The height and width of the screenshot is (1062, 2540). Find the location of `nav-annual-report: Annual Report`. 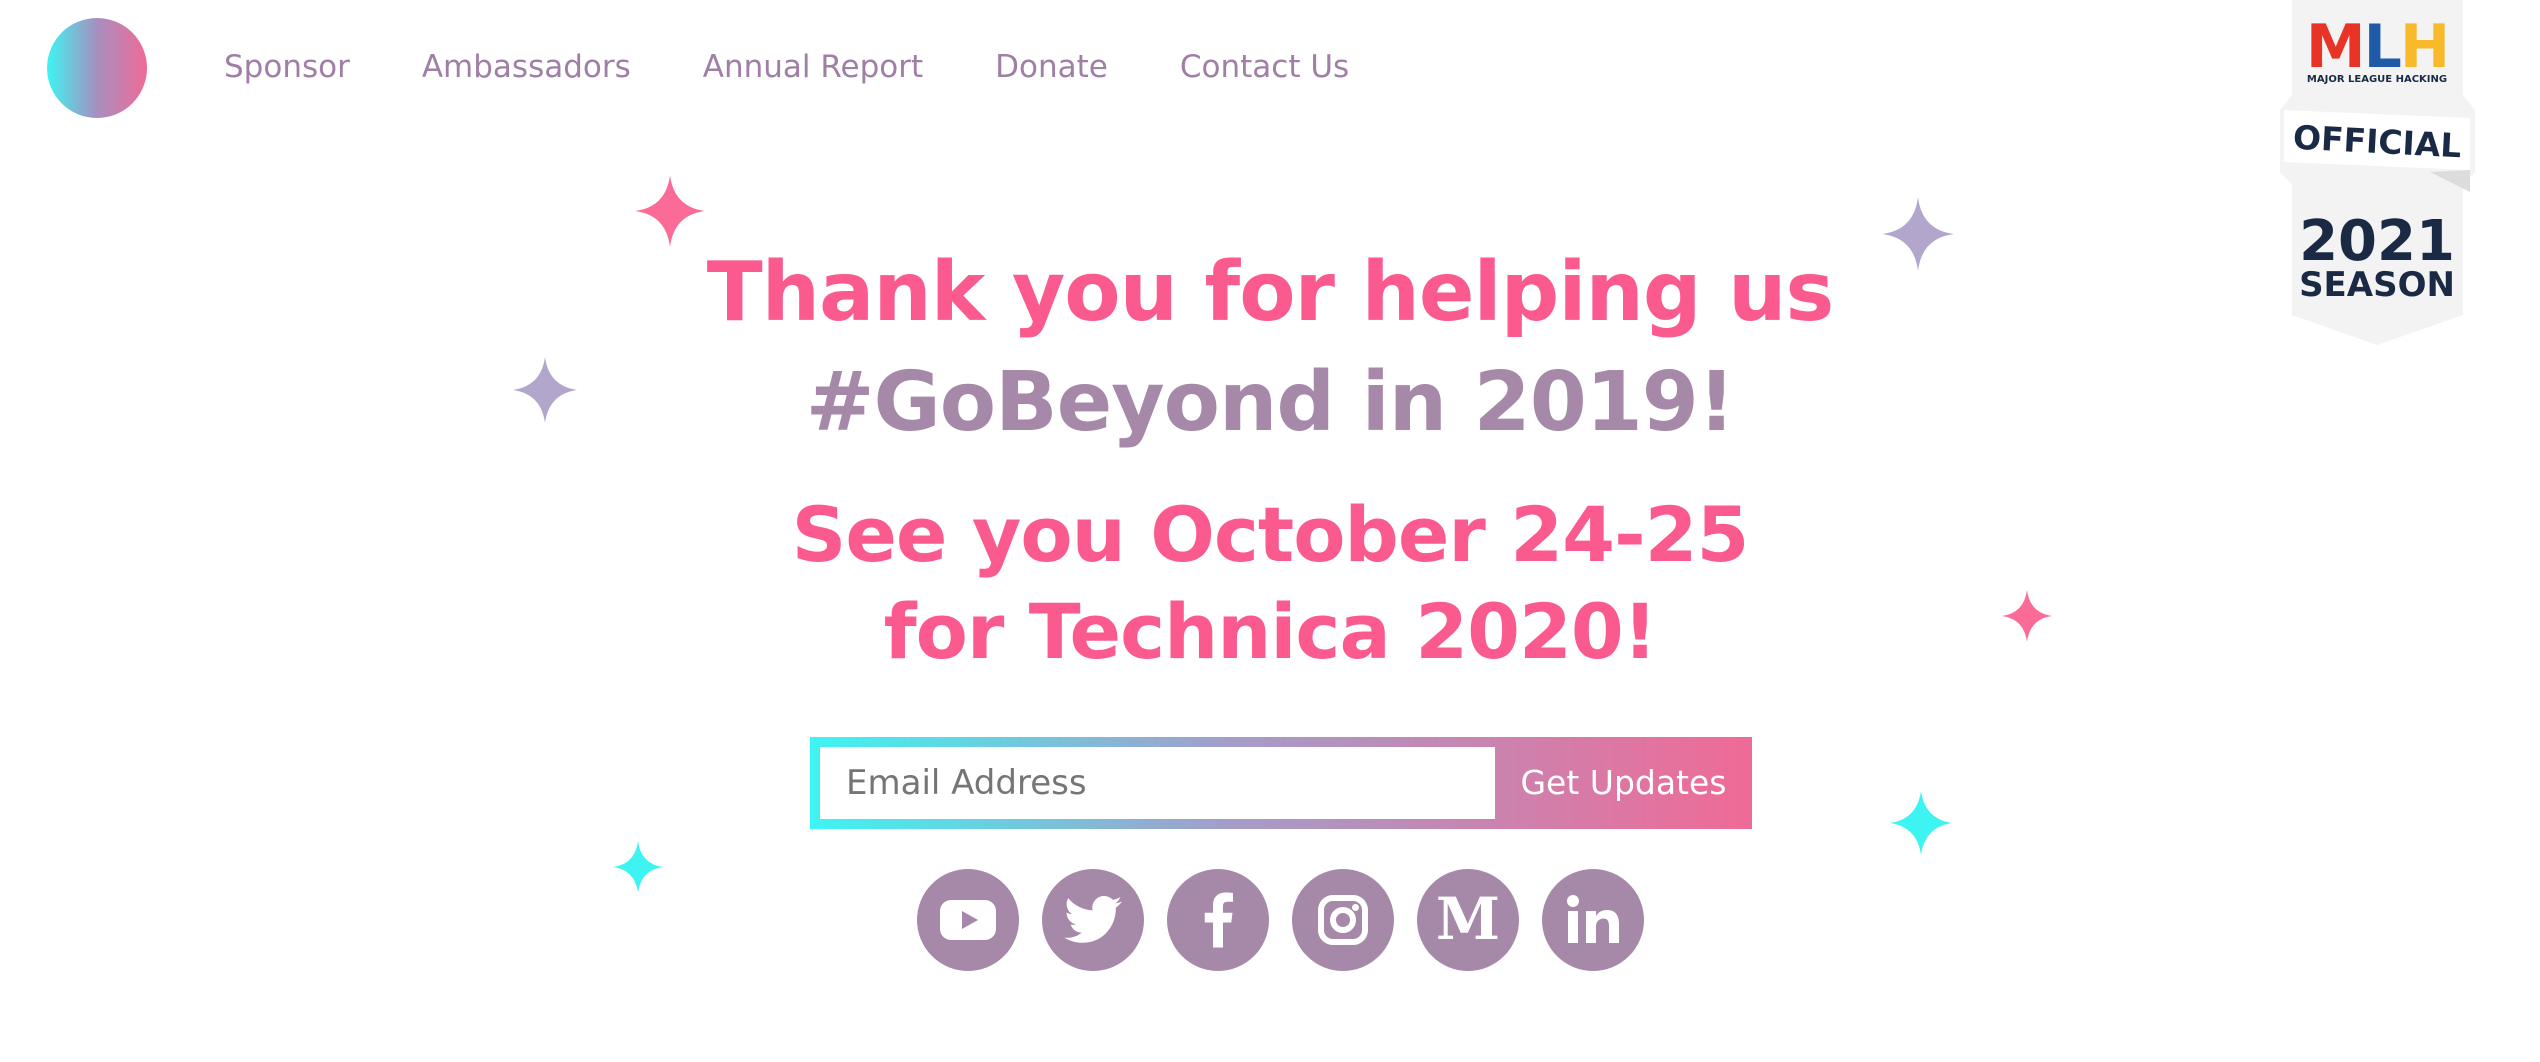

nav-annual-report: Annual Report is located at coordinates (813, 67).